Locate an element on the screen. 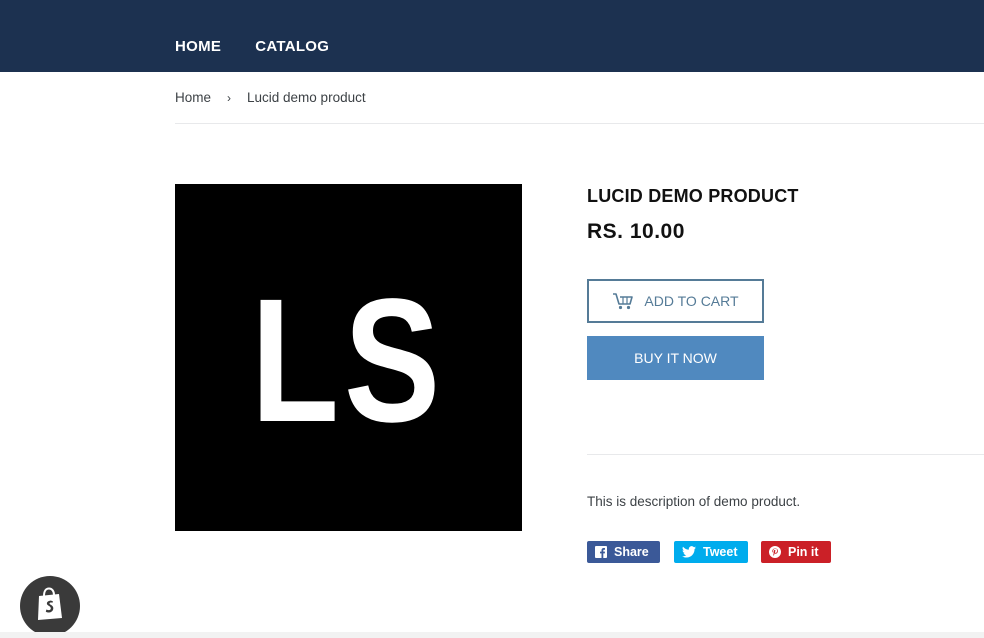 This screenshot has height=638, width=984. main-nav: HOME CATALOG is located at coordinates (269, 46).